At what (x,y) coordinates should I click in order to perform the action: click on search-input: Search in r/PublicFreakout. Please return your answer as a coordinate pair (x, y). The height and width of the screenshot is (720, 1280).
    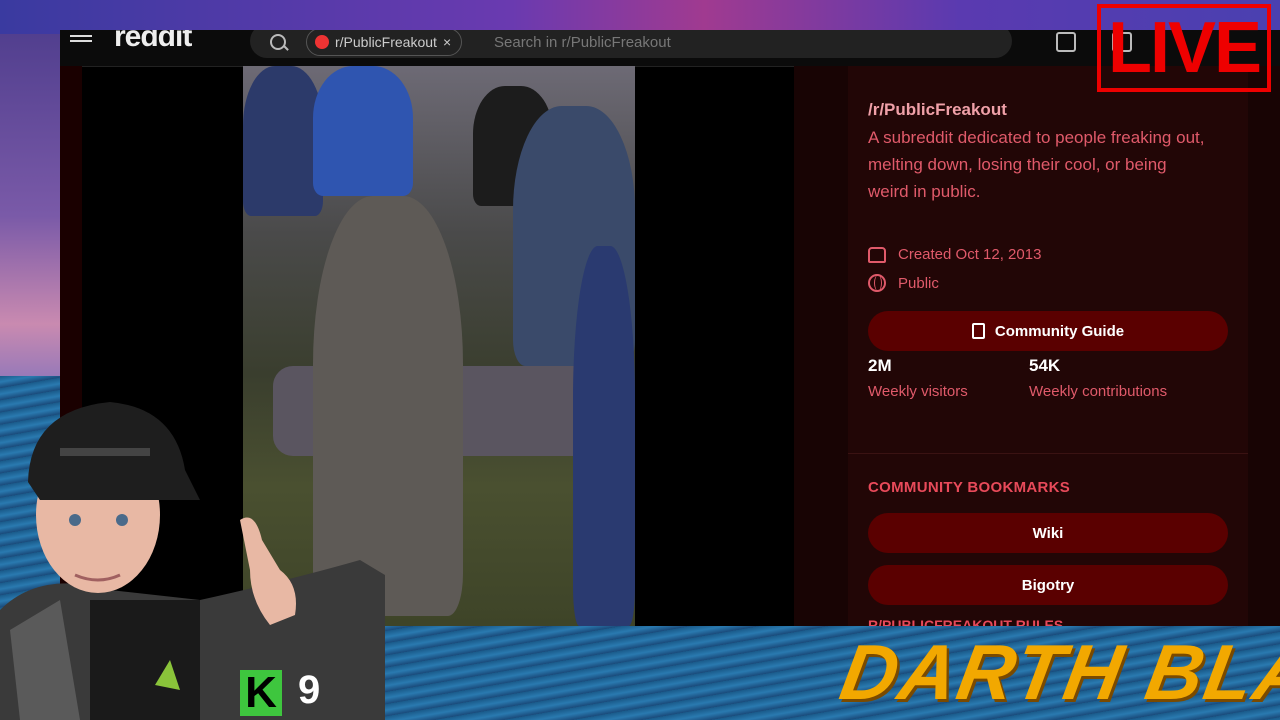
    Looking at the image, I should click on (582, 42).